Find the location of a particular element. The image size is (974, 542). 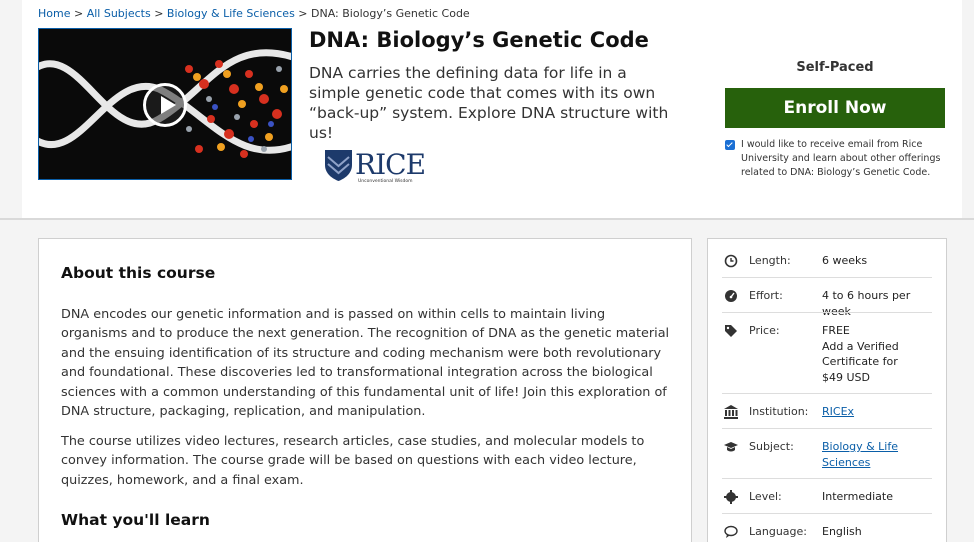

section-divider is located at coordinates (487, 219).